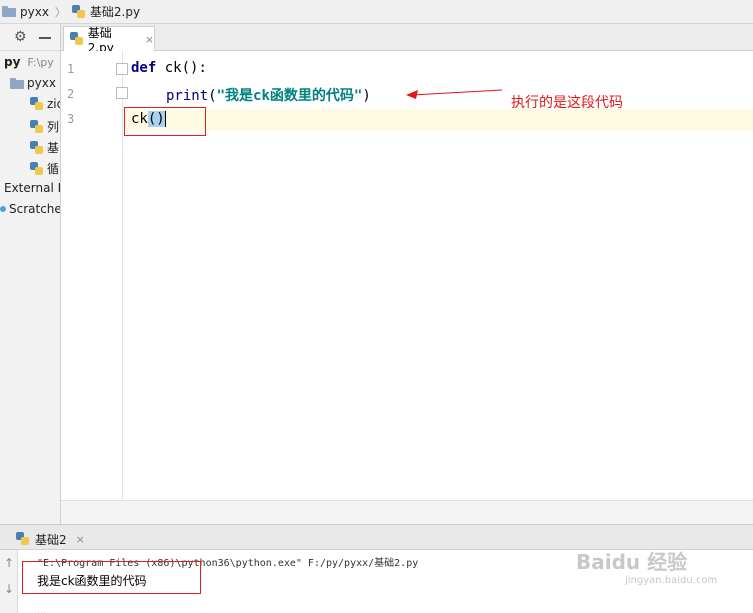  What do you see at coordinates (212, 96) in the screenshot?
I see `paren-open: (` at bounding box center [212, 96].